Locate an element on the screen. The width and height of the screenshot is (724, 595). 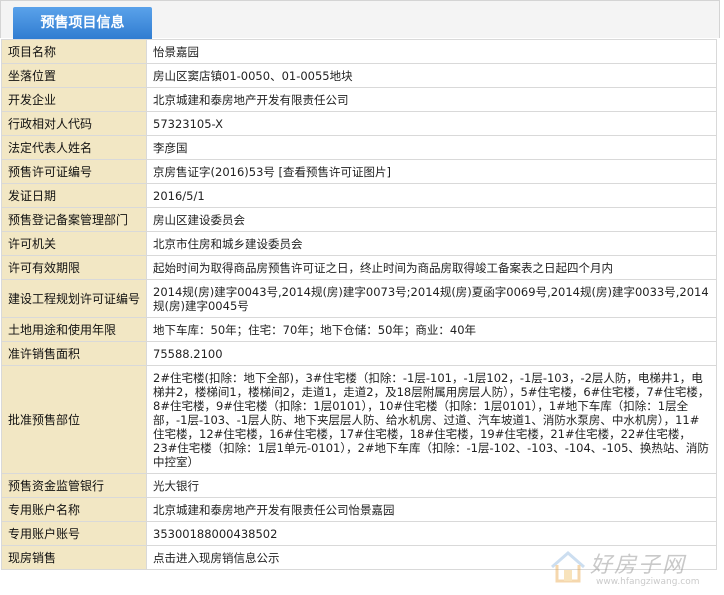
row-label: 发证日期 is located at coordinates (74, 195).